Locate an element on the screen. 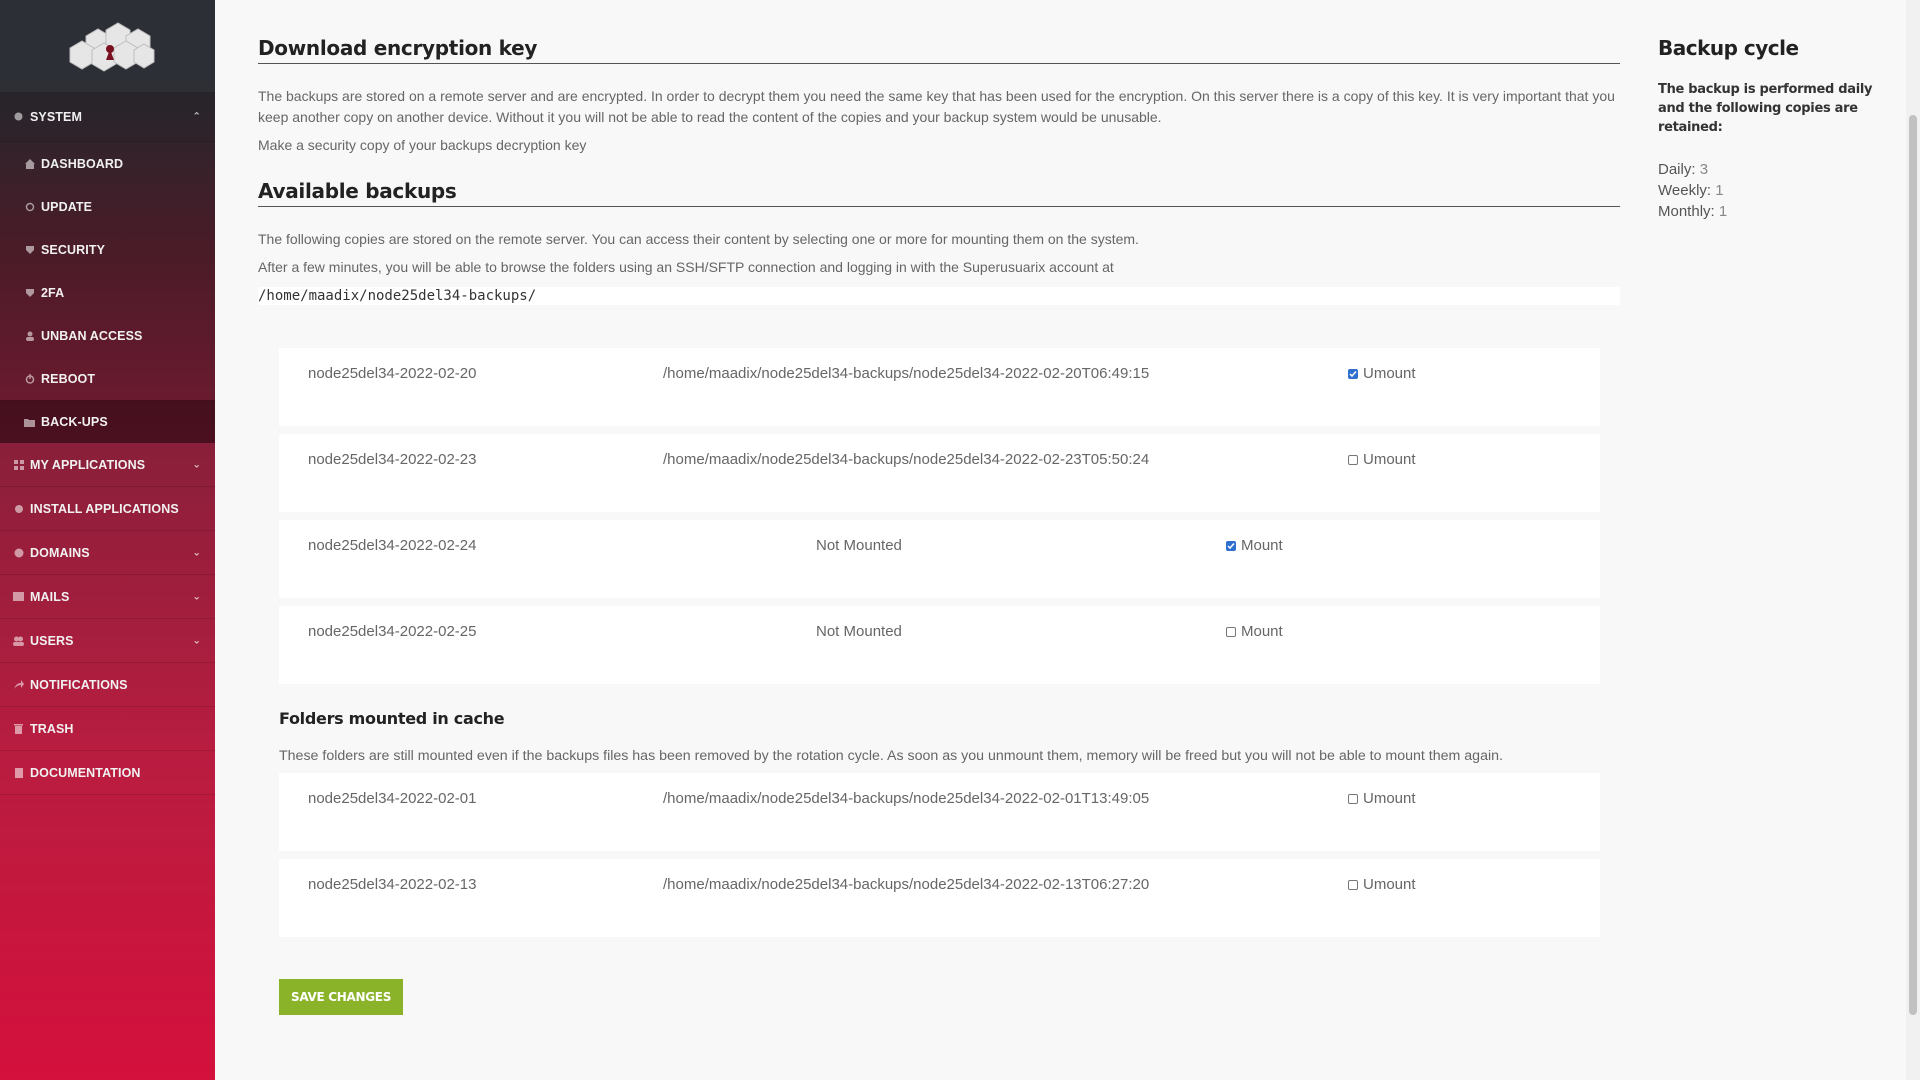  monthly-value: 1 is located at coordinates (1723, 211).